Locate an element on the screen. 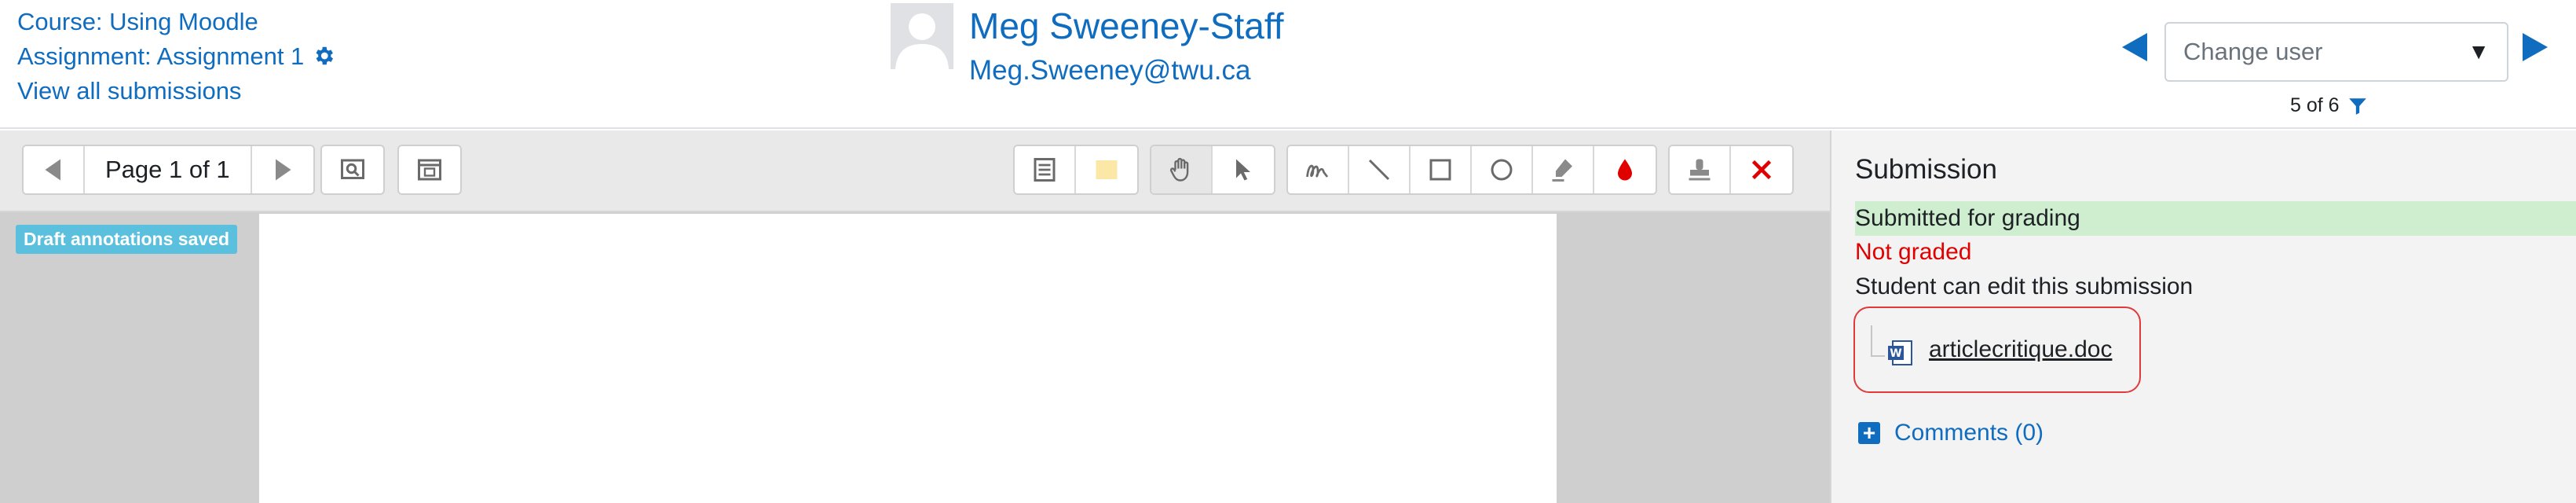 This screenshot has width=2576, height=503. highlight-tool-button is located at coordinates (1564, 169).